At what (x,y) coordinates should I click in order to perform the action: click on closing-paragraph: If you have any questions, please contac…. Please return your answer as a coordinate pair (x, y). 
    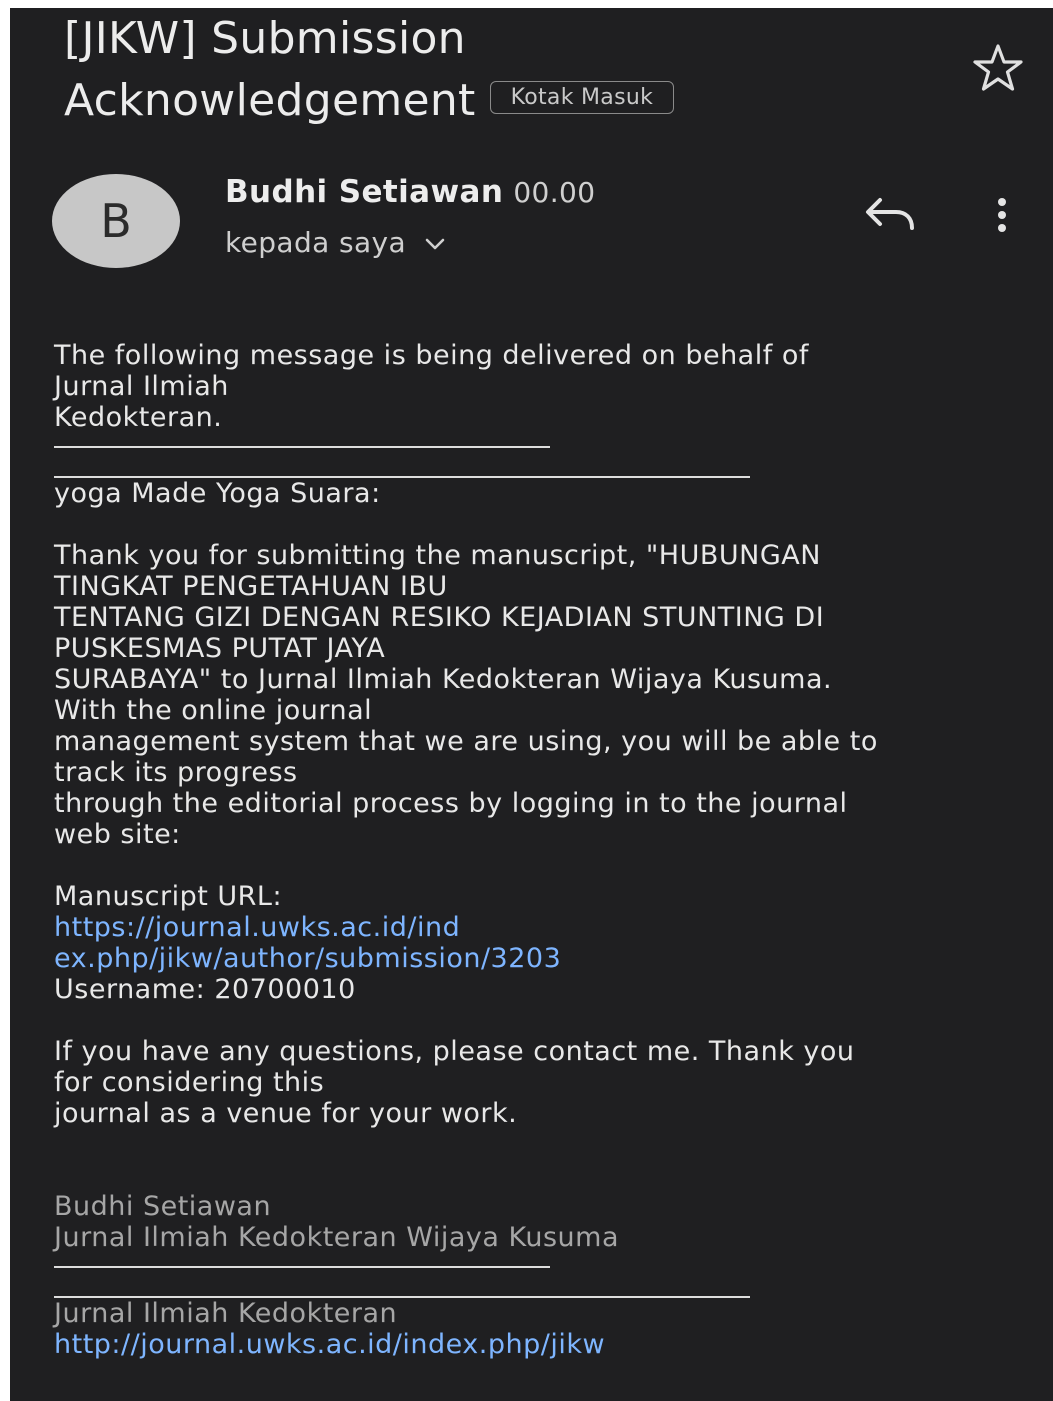
    Looking at the image, I should click on (454, 1082).